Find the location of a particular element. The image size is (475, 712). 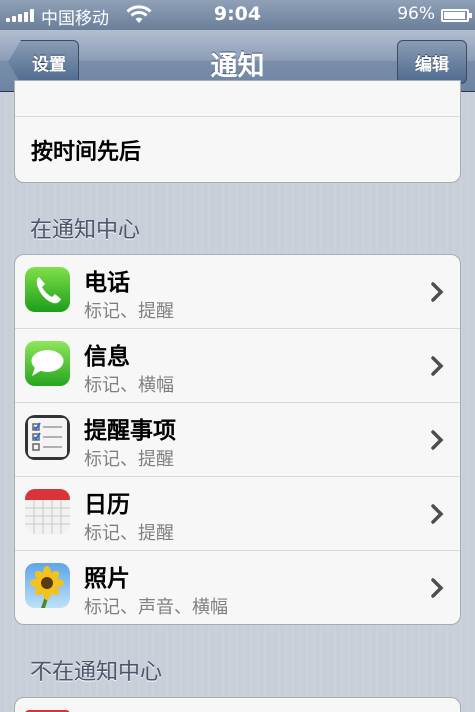

app-row-phone: 电话 标记、提醒 is located at coordinates (237, 292).